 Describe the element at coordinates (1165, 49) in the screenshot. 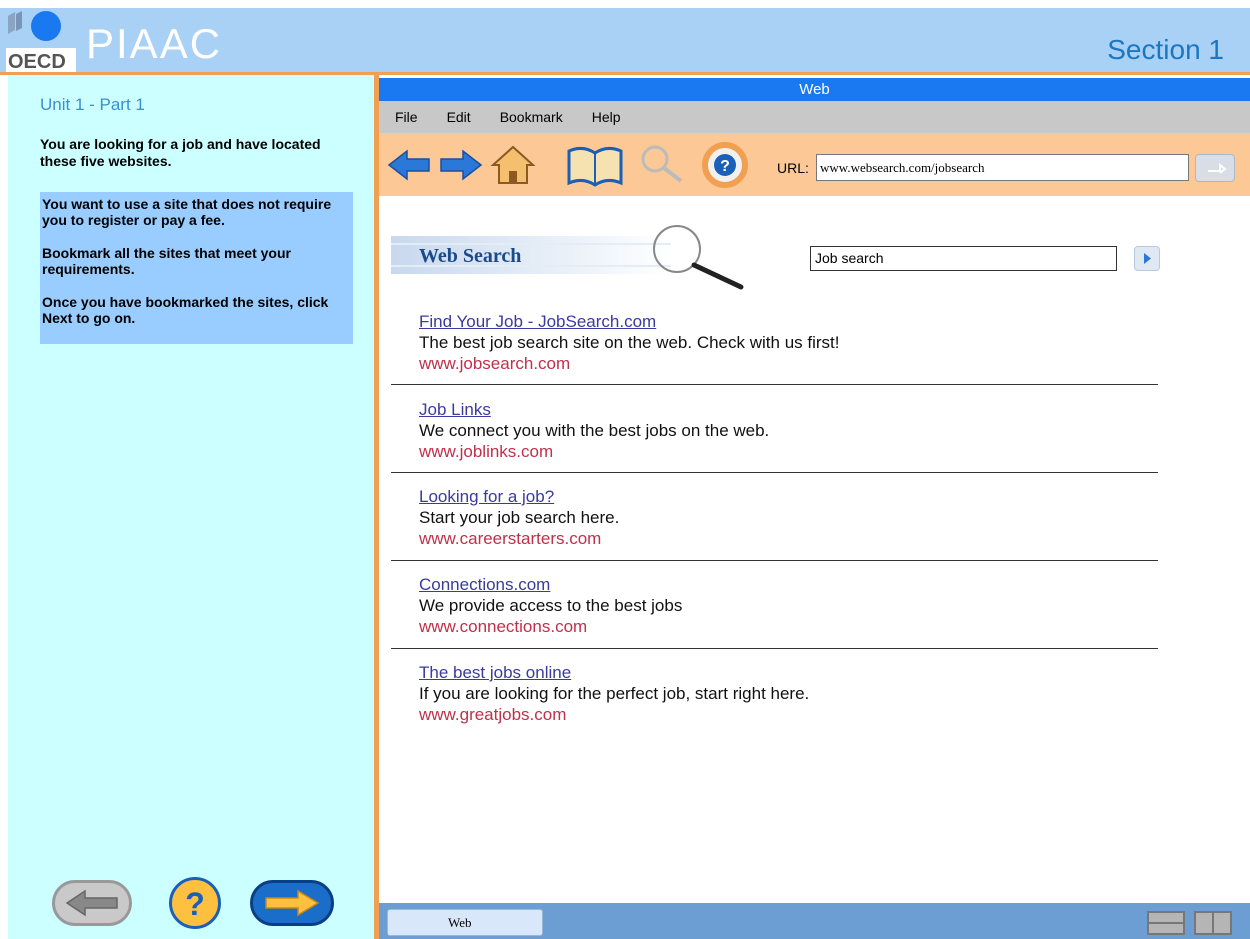

I see `section-label: Section 1` at that location.